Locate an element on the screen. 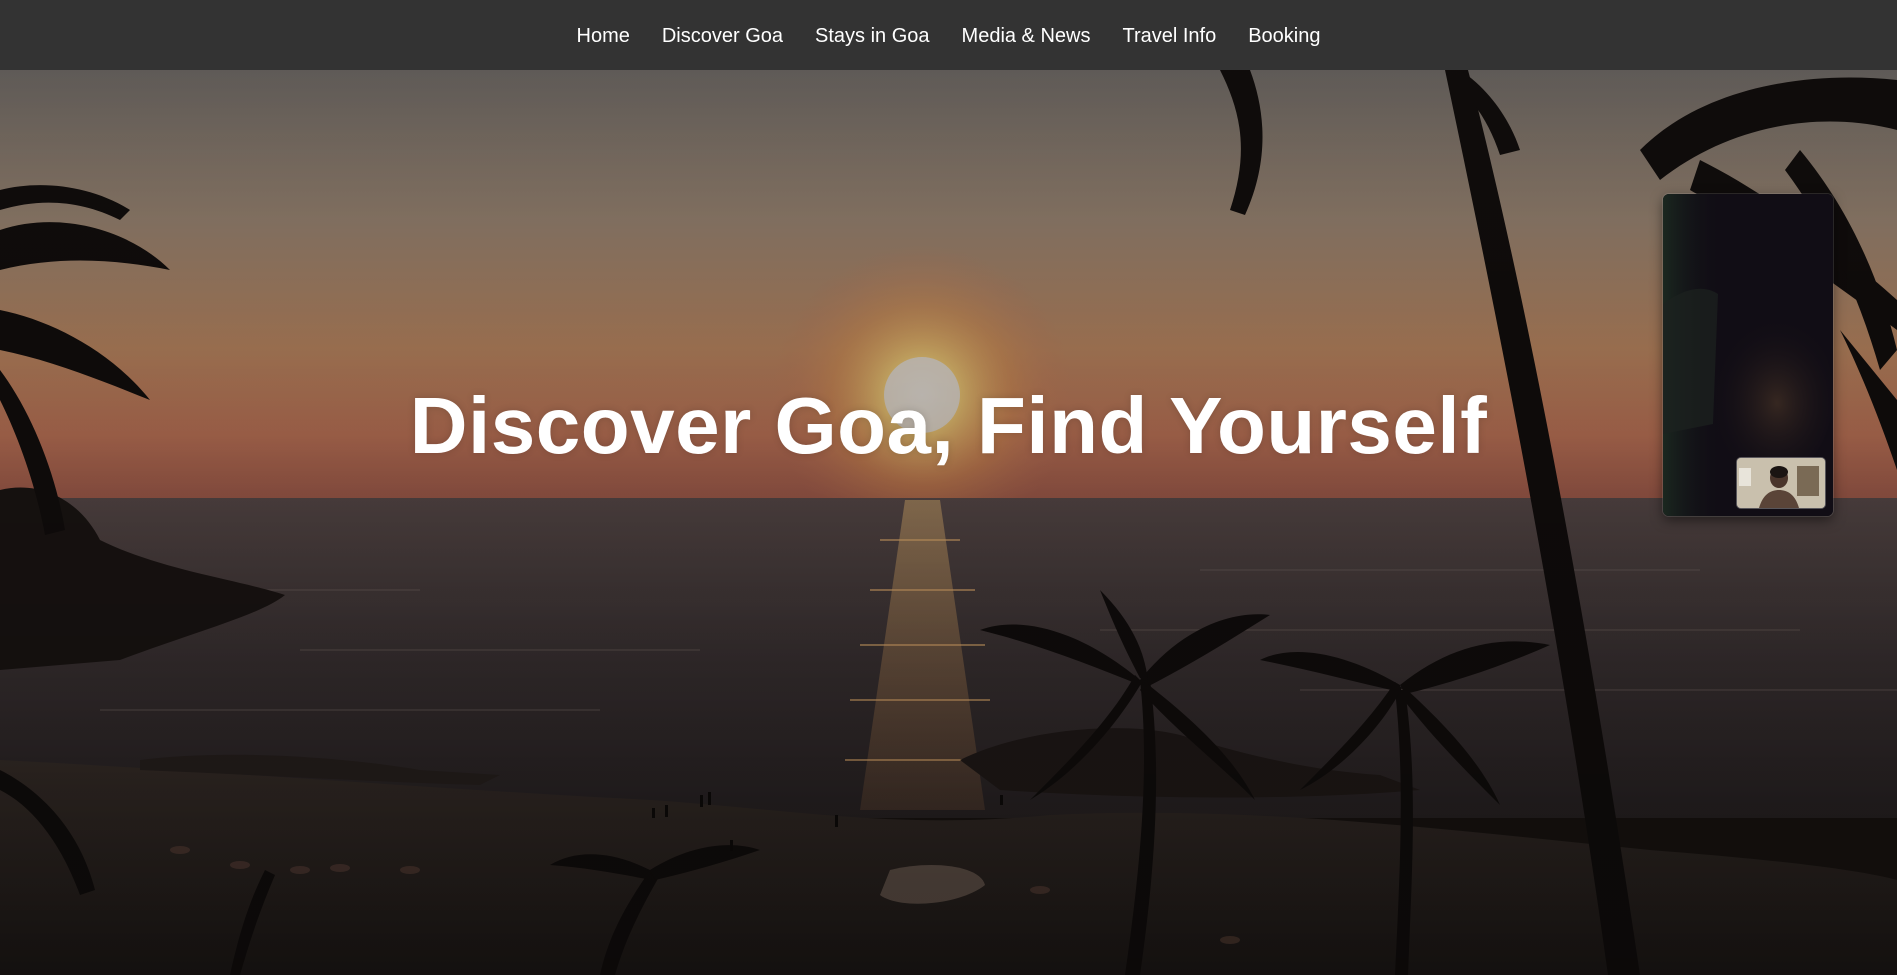  hero-title: Discover Goa, Find Yourself is located at coordinates (948, 425).